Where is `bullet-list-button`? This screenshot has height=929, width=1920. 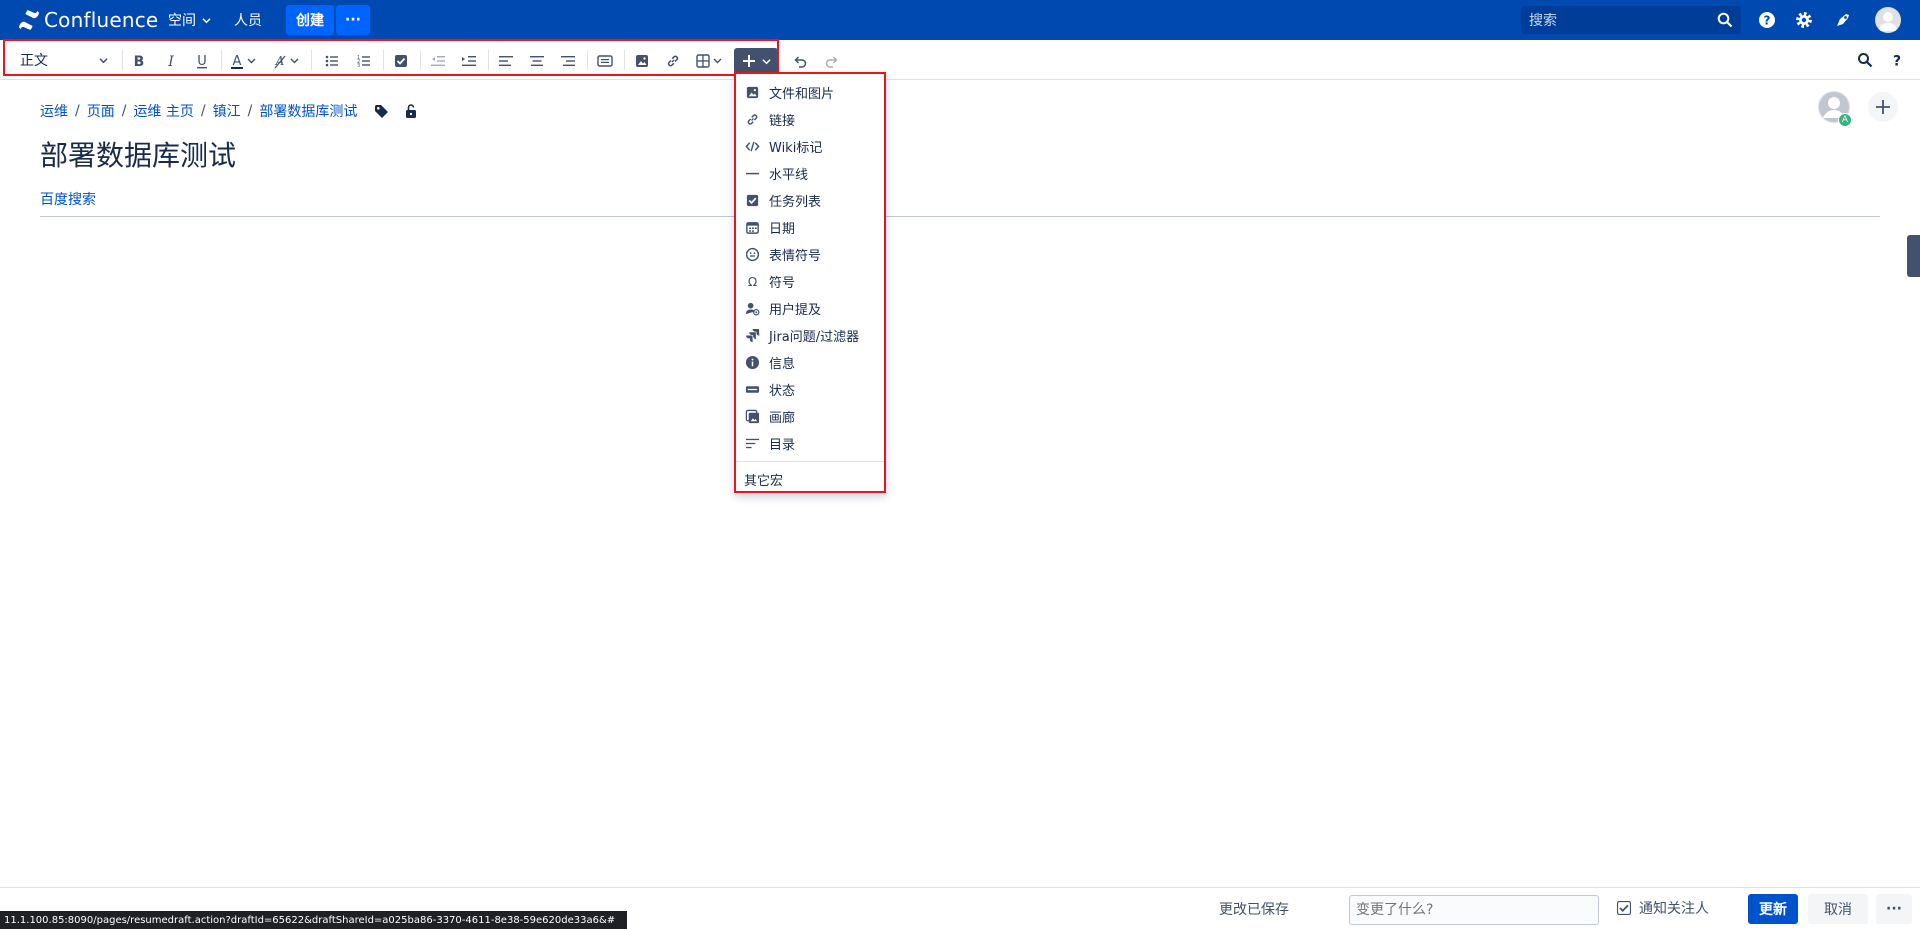 bullet-list-button is located at coordinates (332, 61).